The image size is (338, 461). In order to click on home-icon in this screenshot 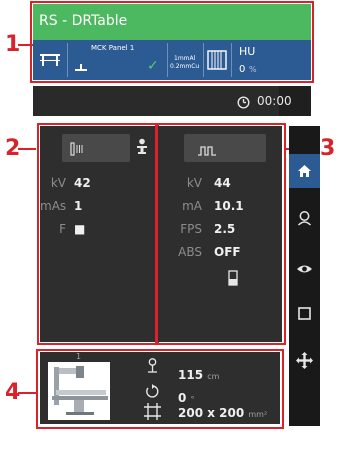, I will do `click(304, 172)`.